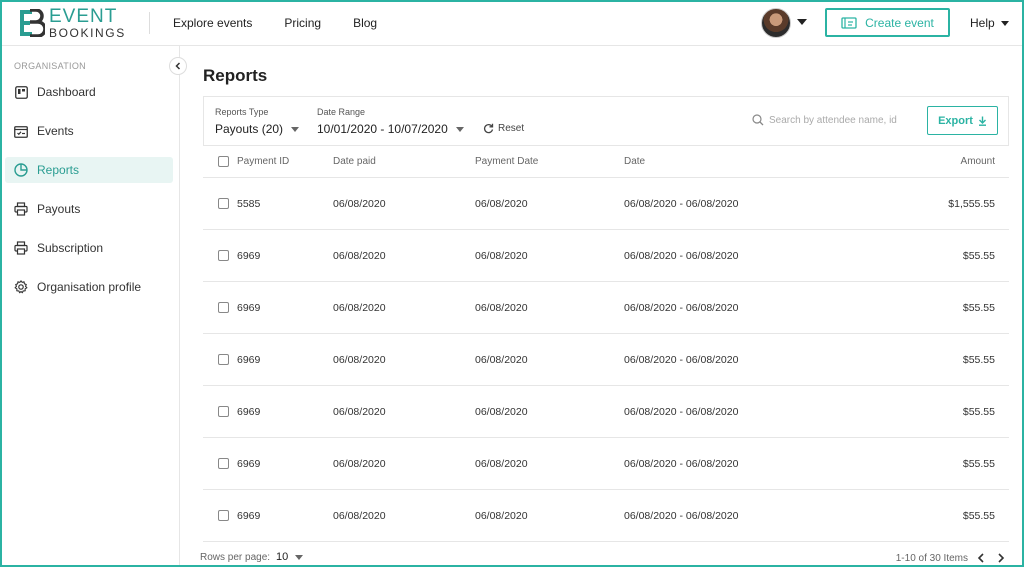  I want to click on page-title: Reports, so click(235, 75).